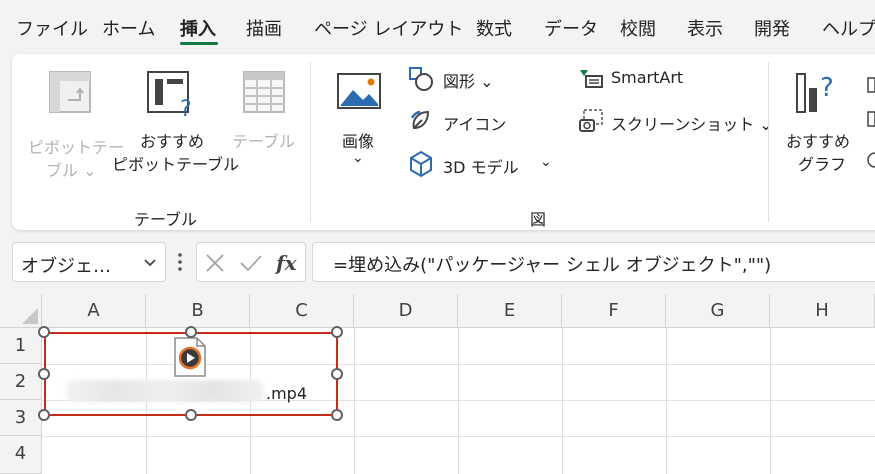  What do you see at coordinates (552, 265) in the screenshot?
I see `formula-text: =埋め込み("パッケージャー シェル オブジェクト","")` at bounding box center [552, 265].